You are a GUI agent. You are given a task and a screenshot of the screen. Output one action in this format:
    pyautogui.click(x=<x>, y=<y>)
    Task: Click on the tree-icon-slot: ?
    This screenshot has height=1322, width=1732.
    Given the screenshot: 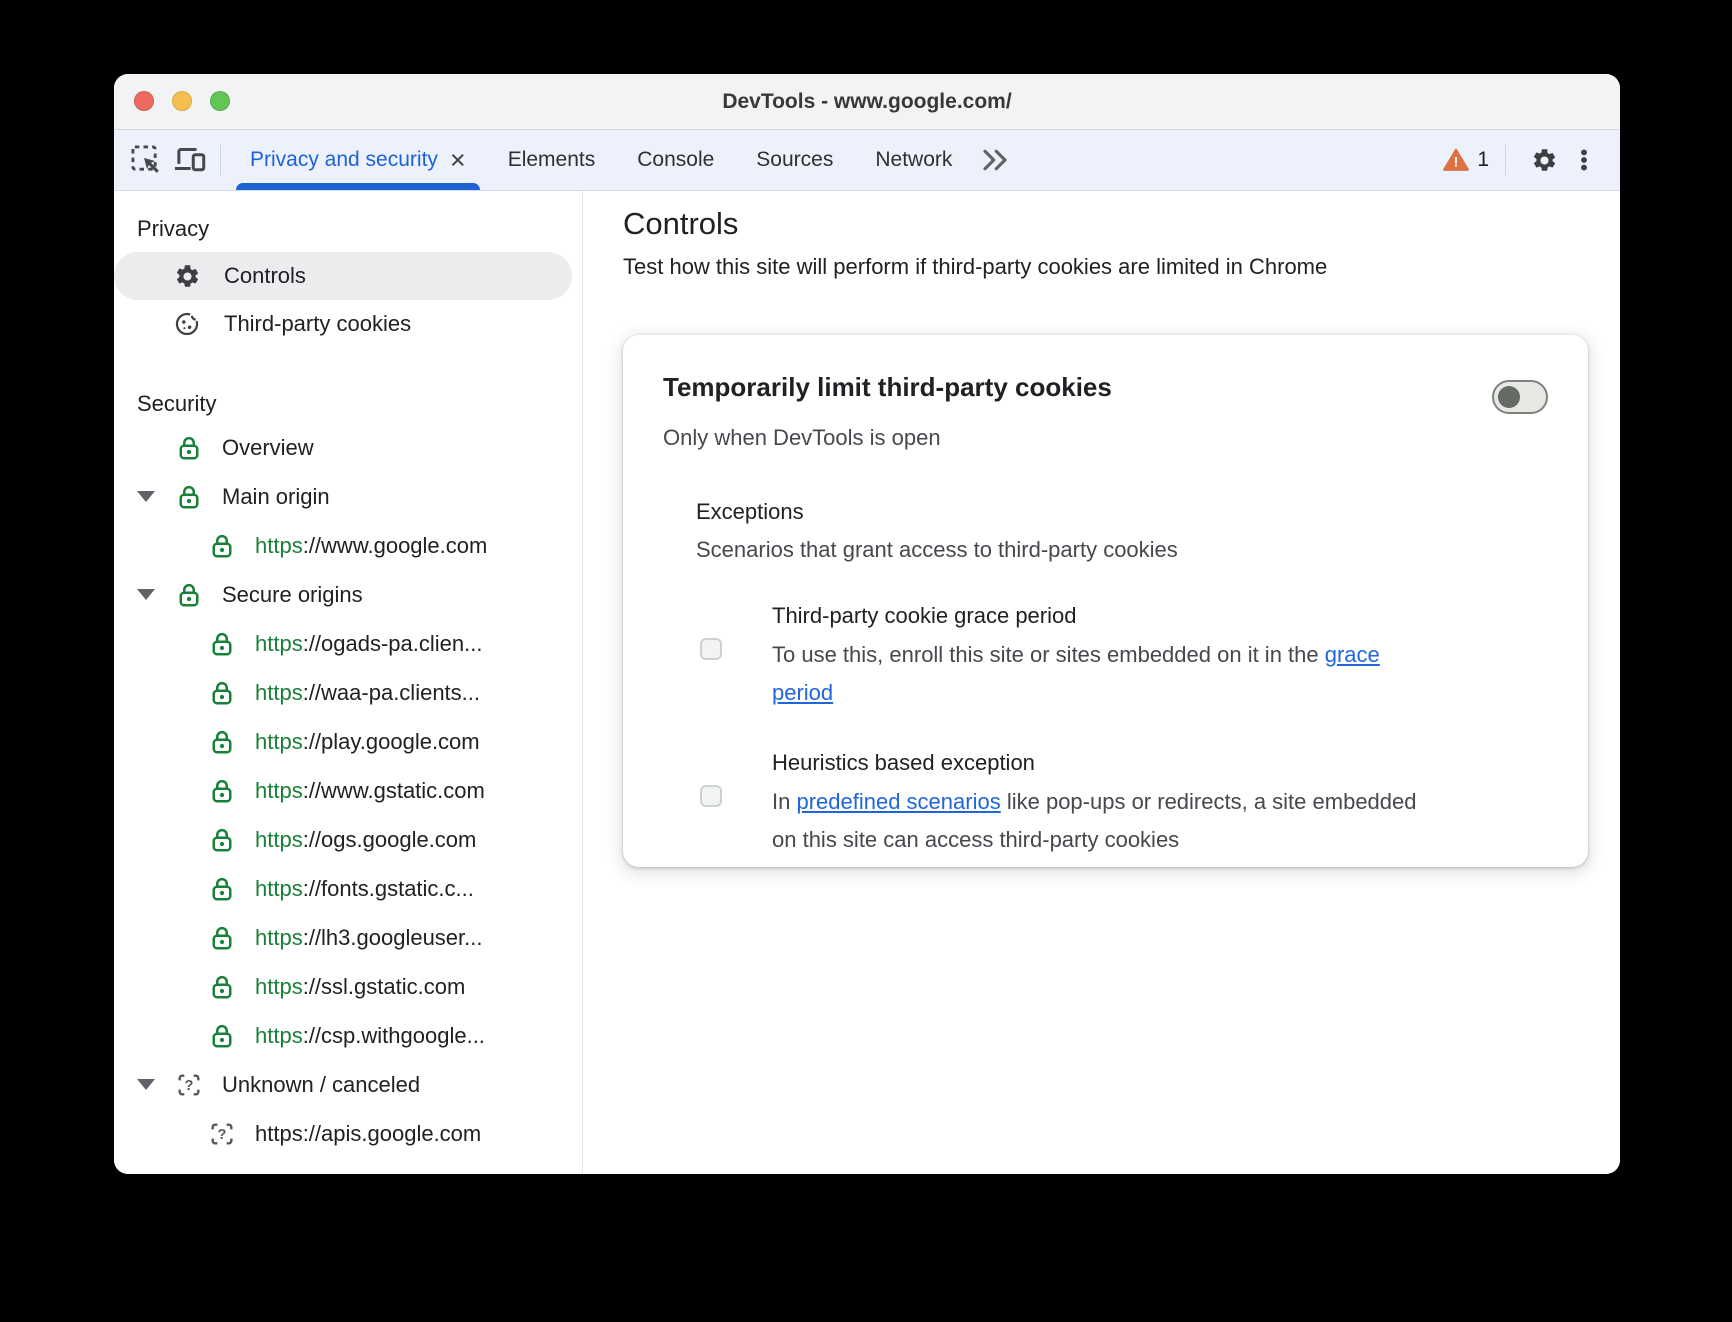 What is the action you would take?
    pyautogui.click(x=189, y=1085)
    